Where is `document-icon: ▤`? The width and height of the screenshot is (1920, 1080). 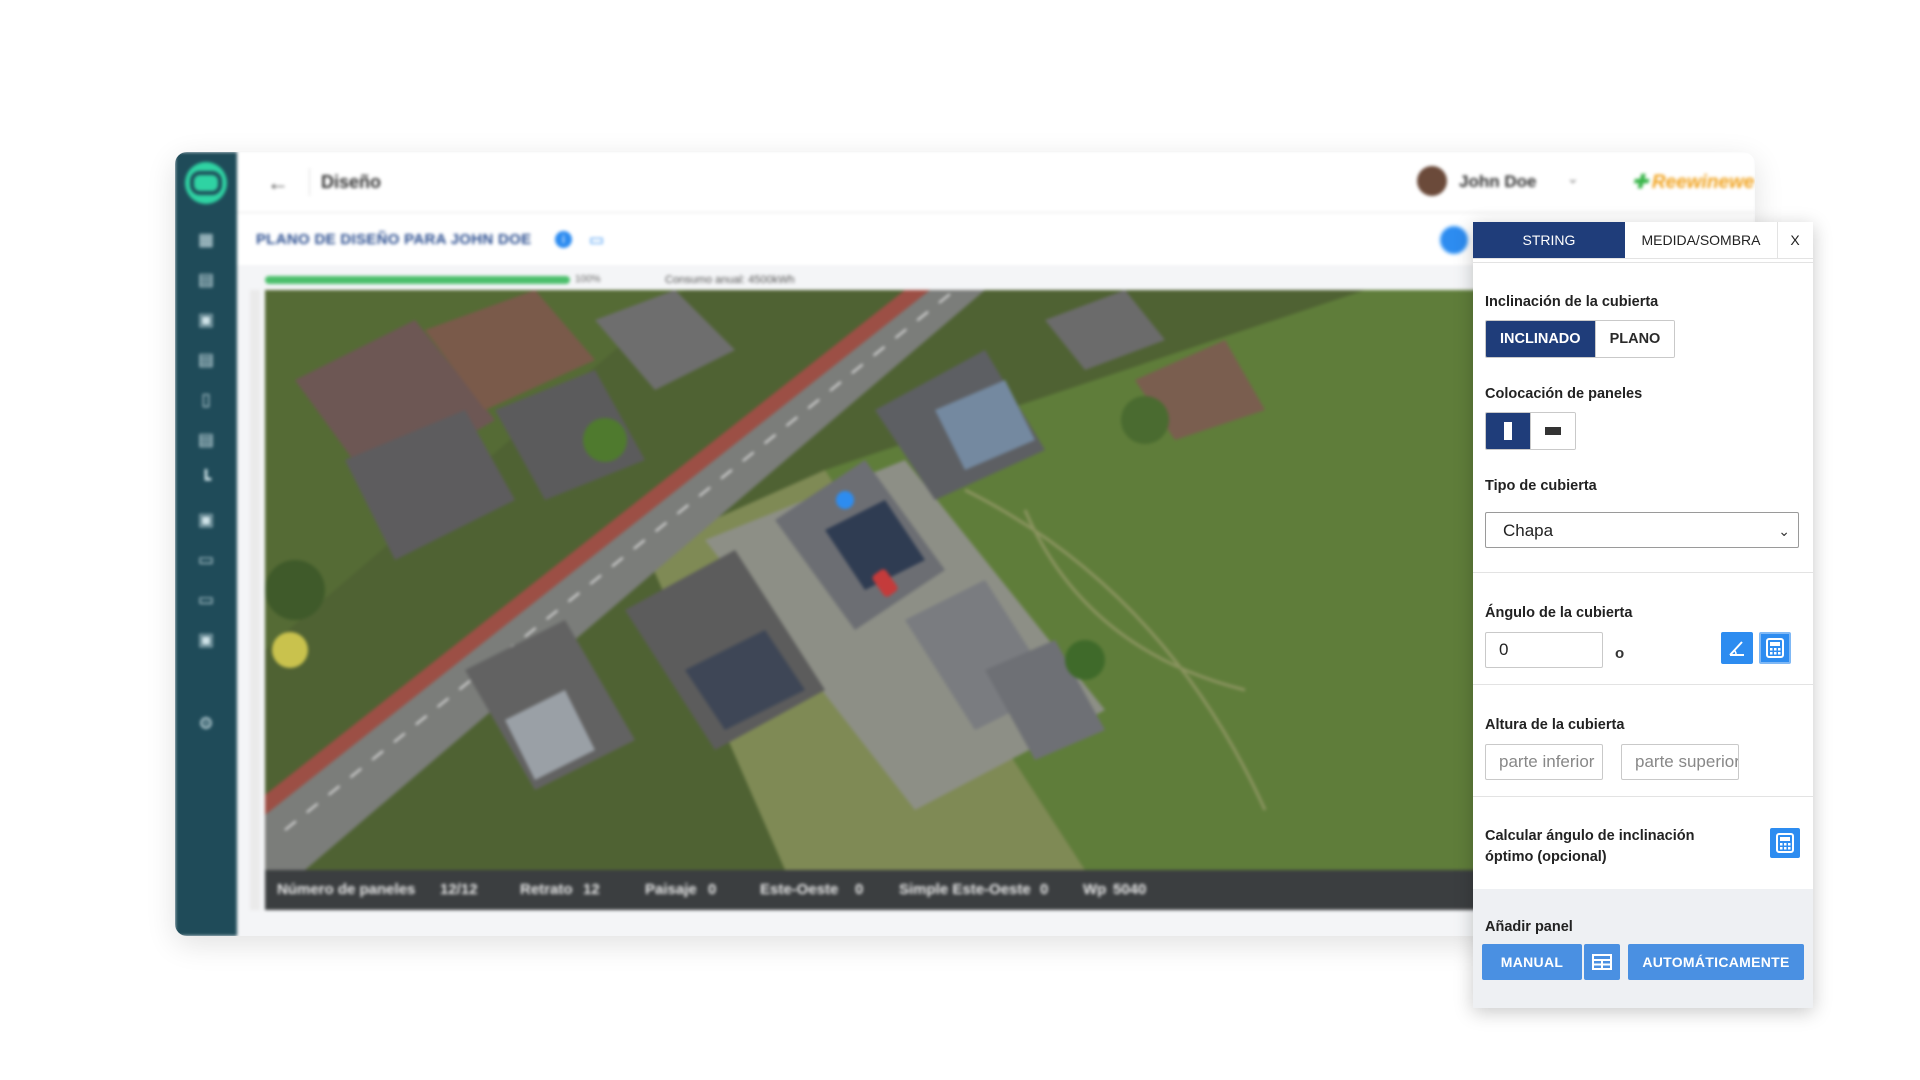 document-icon: ▤ is located at coordinates (206, 440).